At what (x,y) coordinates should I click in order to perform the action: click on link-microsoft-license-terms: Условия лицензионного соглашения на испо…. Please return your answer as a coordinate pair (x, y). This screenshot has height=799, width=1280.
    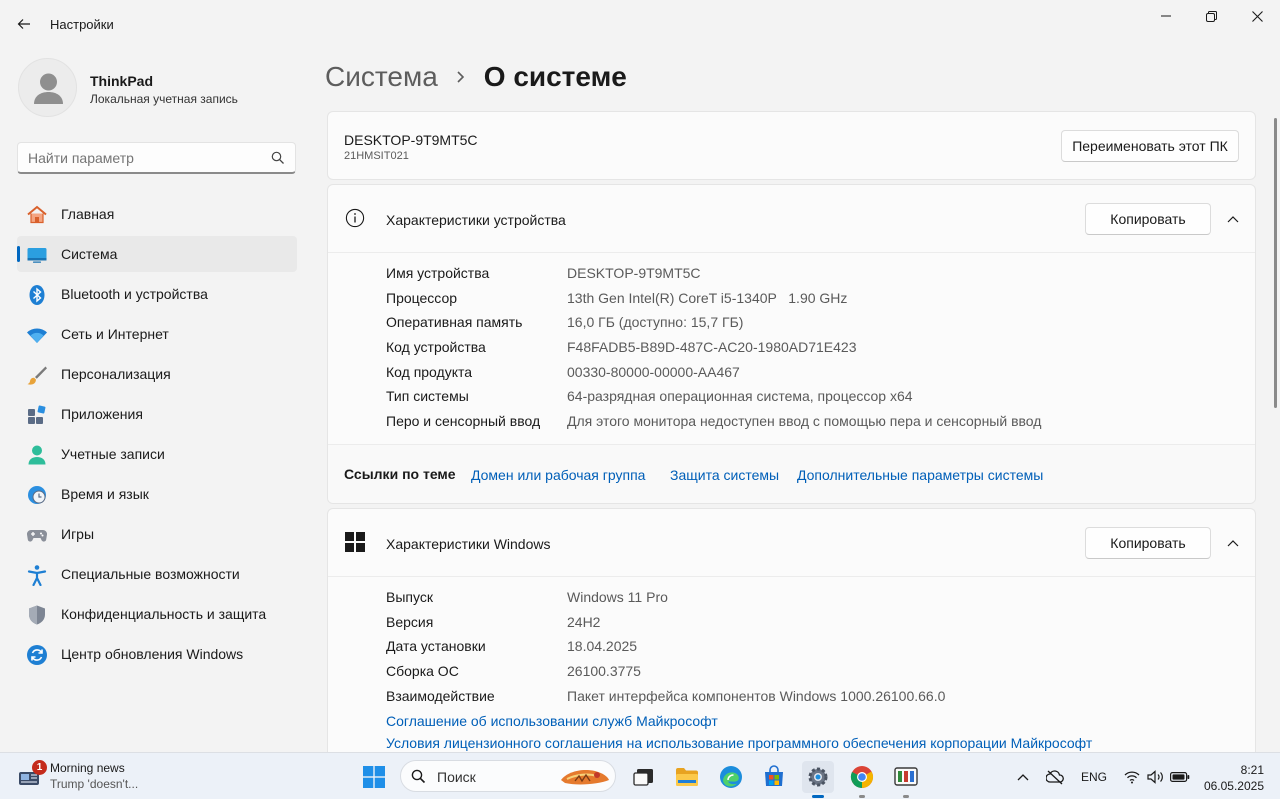
    Looking at the image, I should click on (739, 743).